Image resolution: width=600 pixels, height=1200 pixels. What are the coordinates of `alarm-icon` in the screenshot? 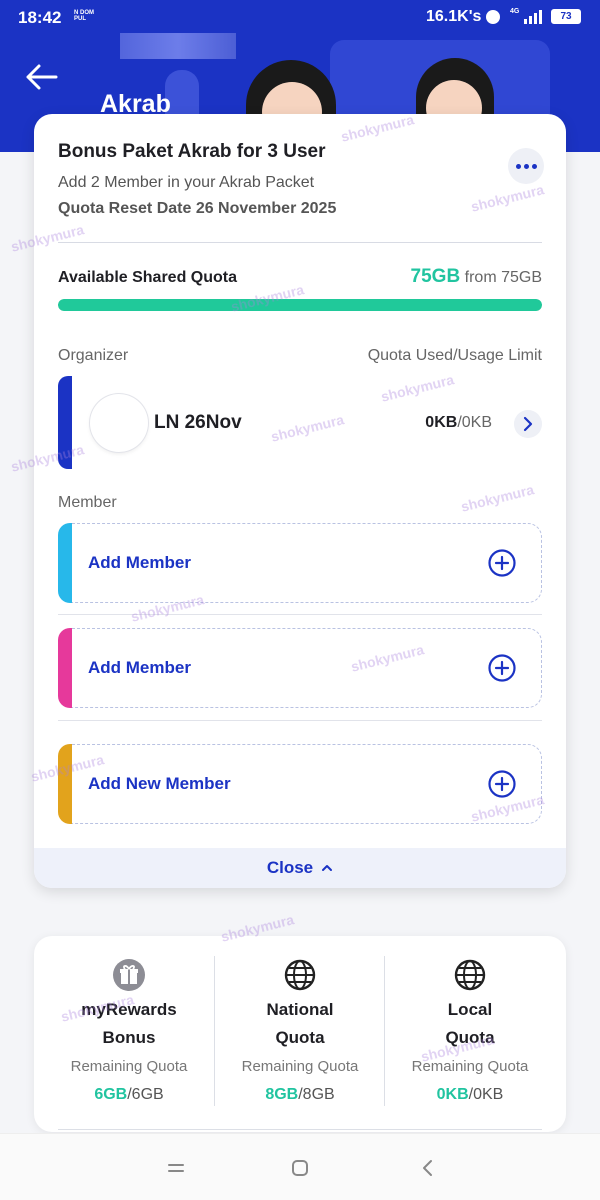 It's located at (493, 17).